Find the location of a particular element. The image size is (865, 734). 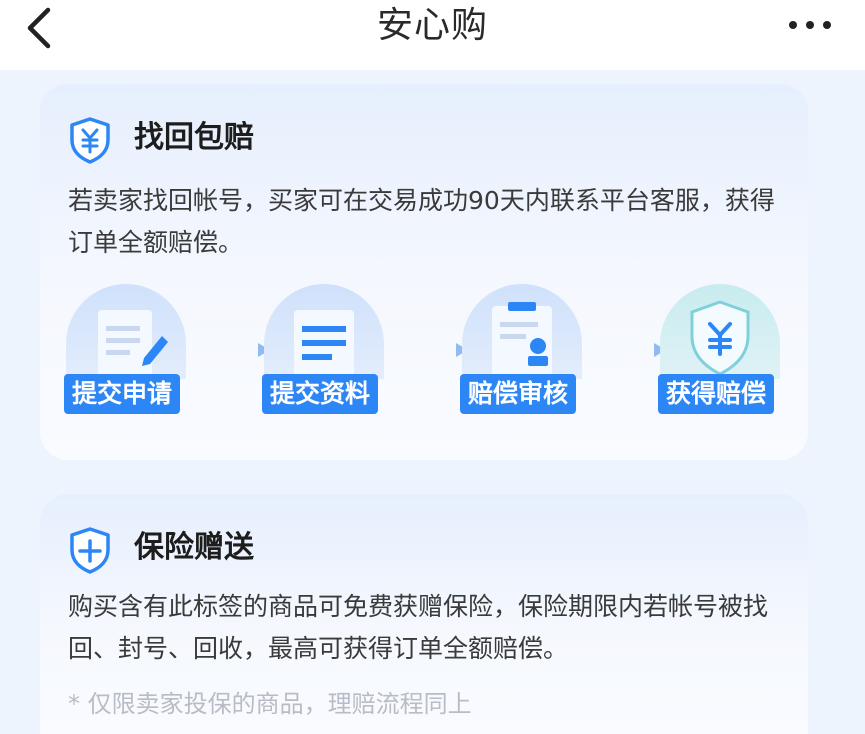

card-title: 找回包赔 is located at coordinates (194, 137).